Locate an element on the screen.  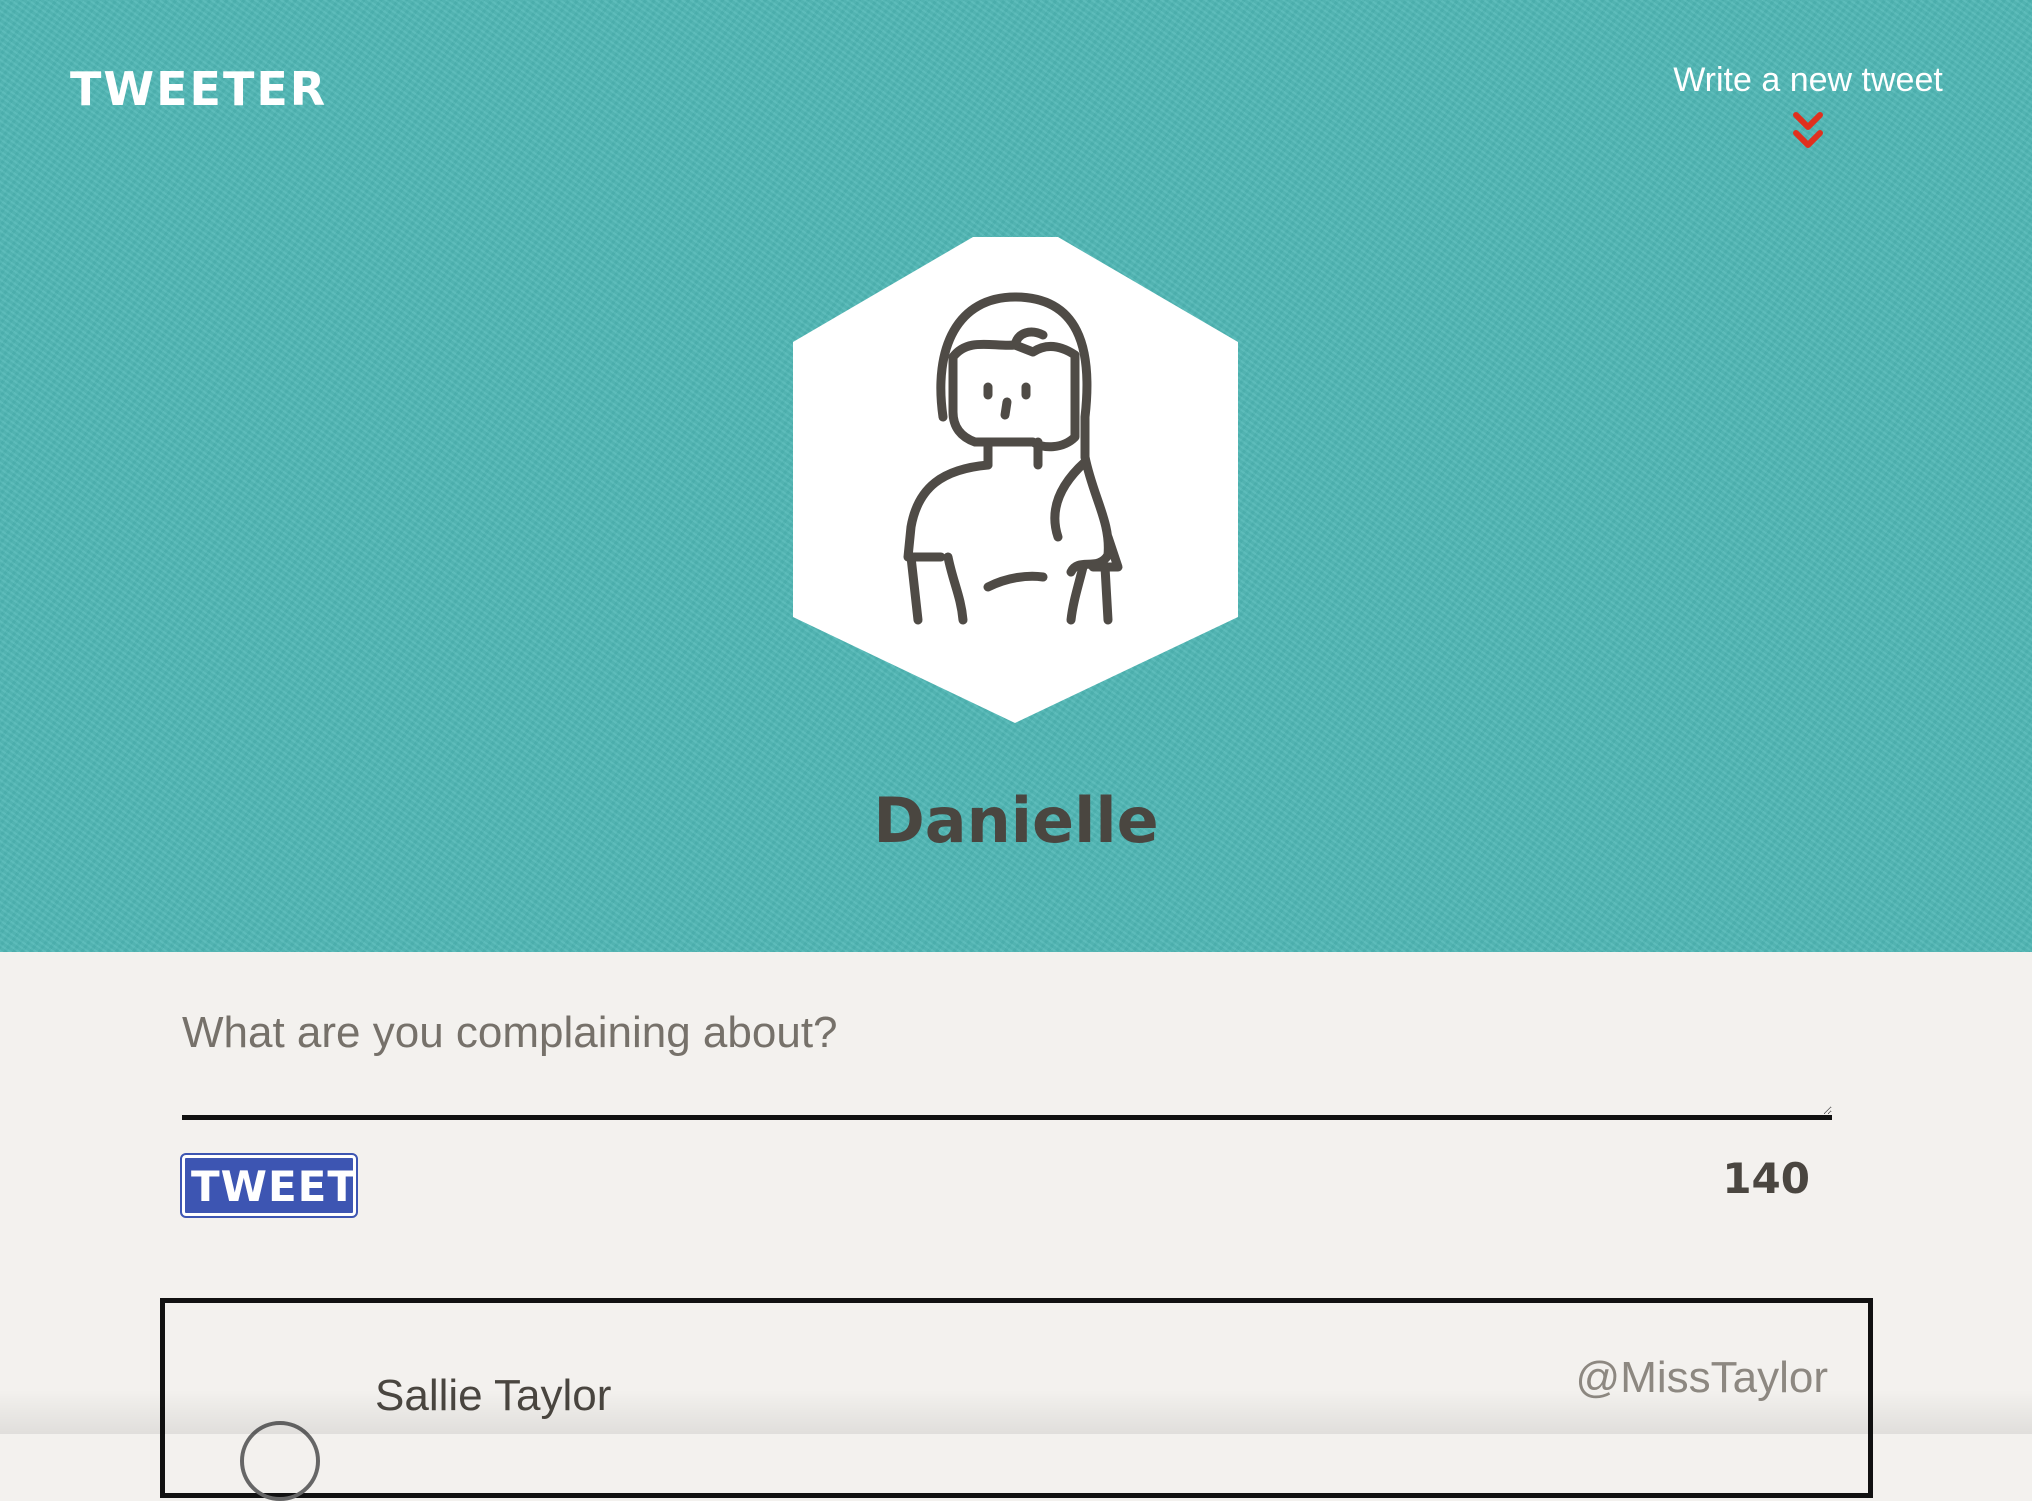
tweet-input is located at coordinates (1007, 1055).